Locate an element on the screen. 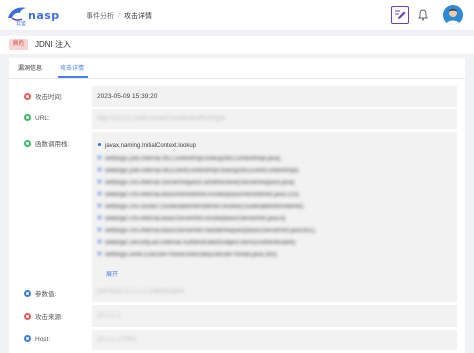 Image resolution: width=474 pixels, height=353 pixels. breadcrumb: 事件分析 / 攻击详情 is located at coordinates (119, 16).